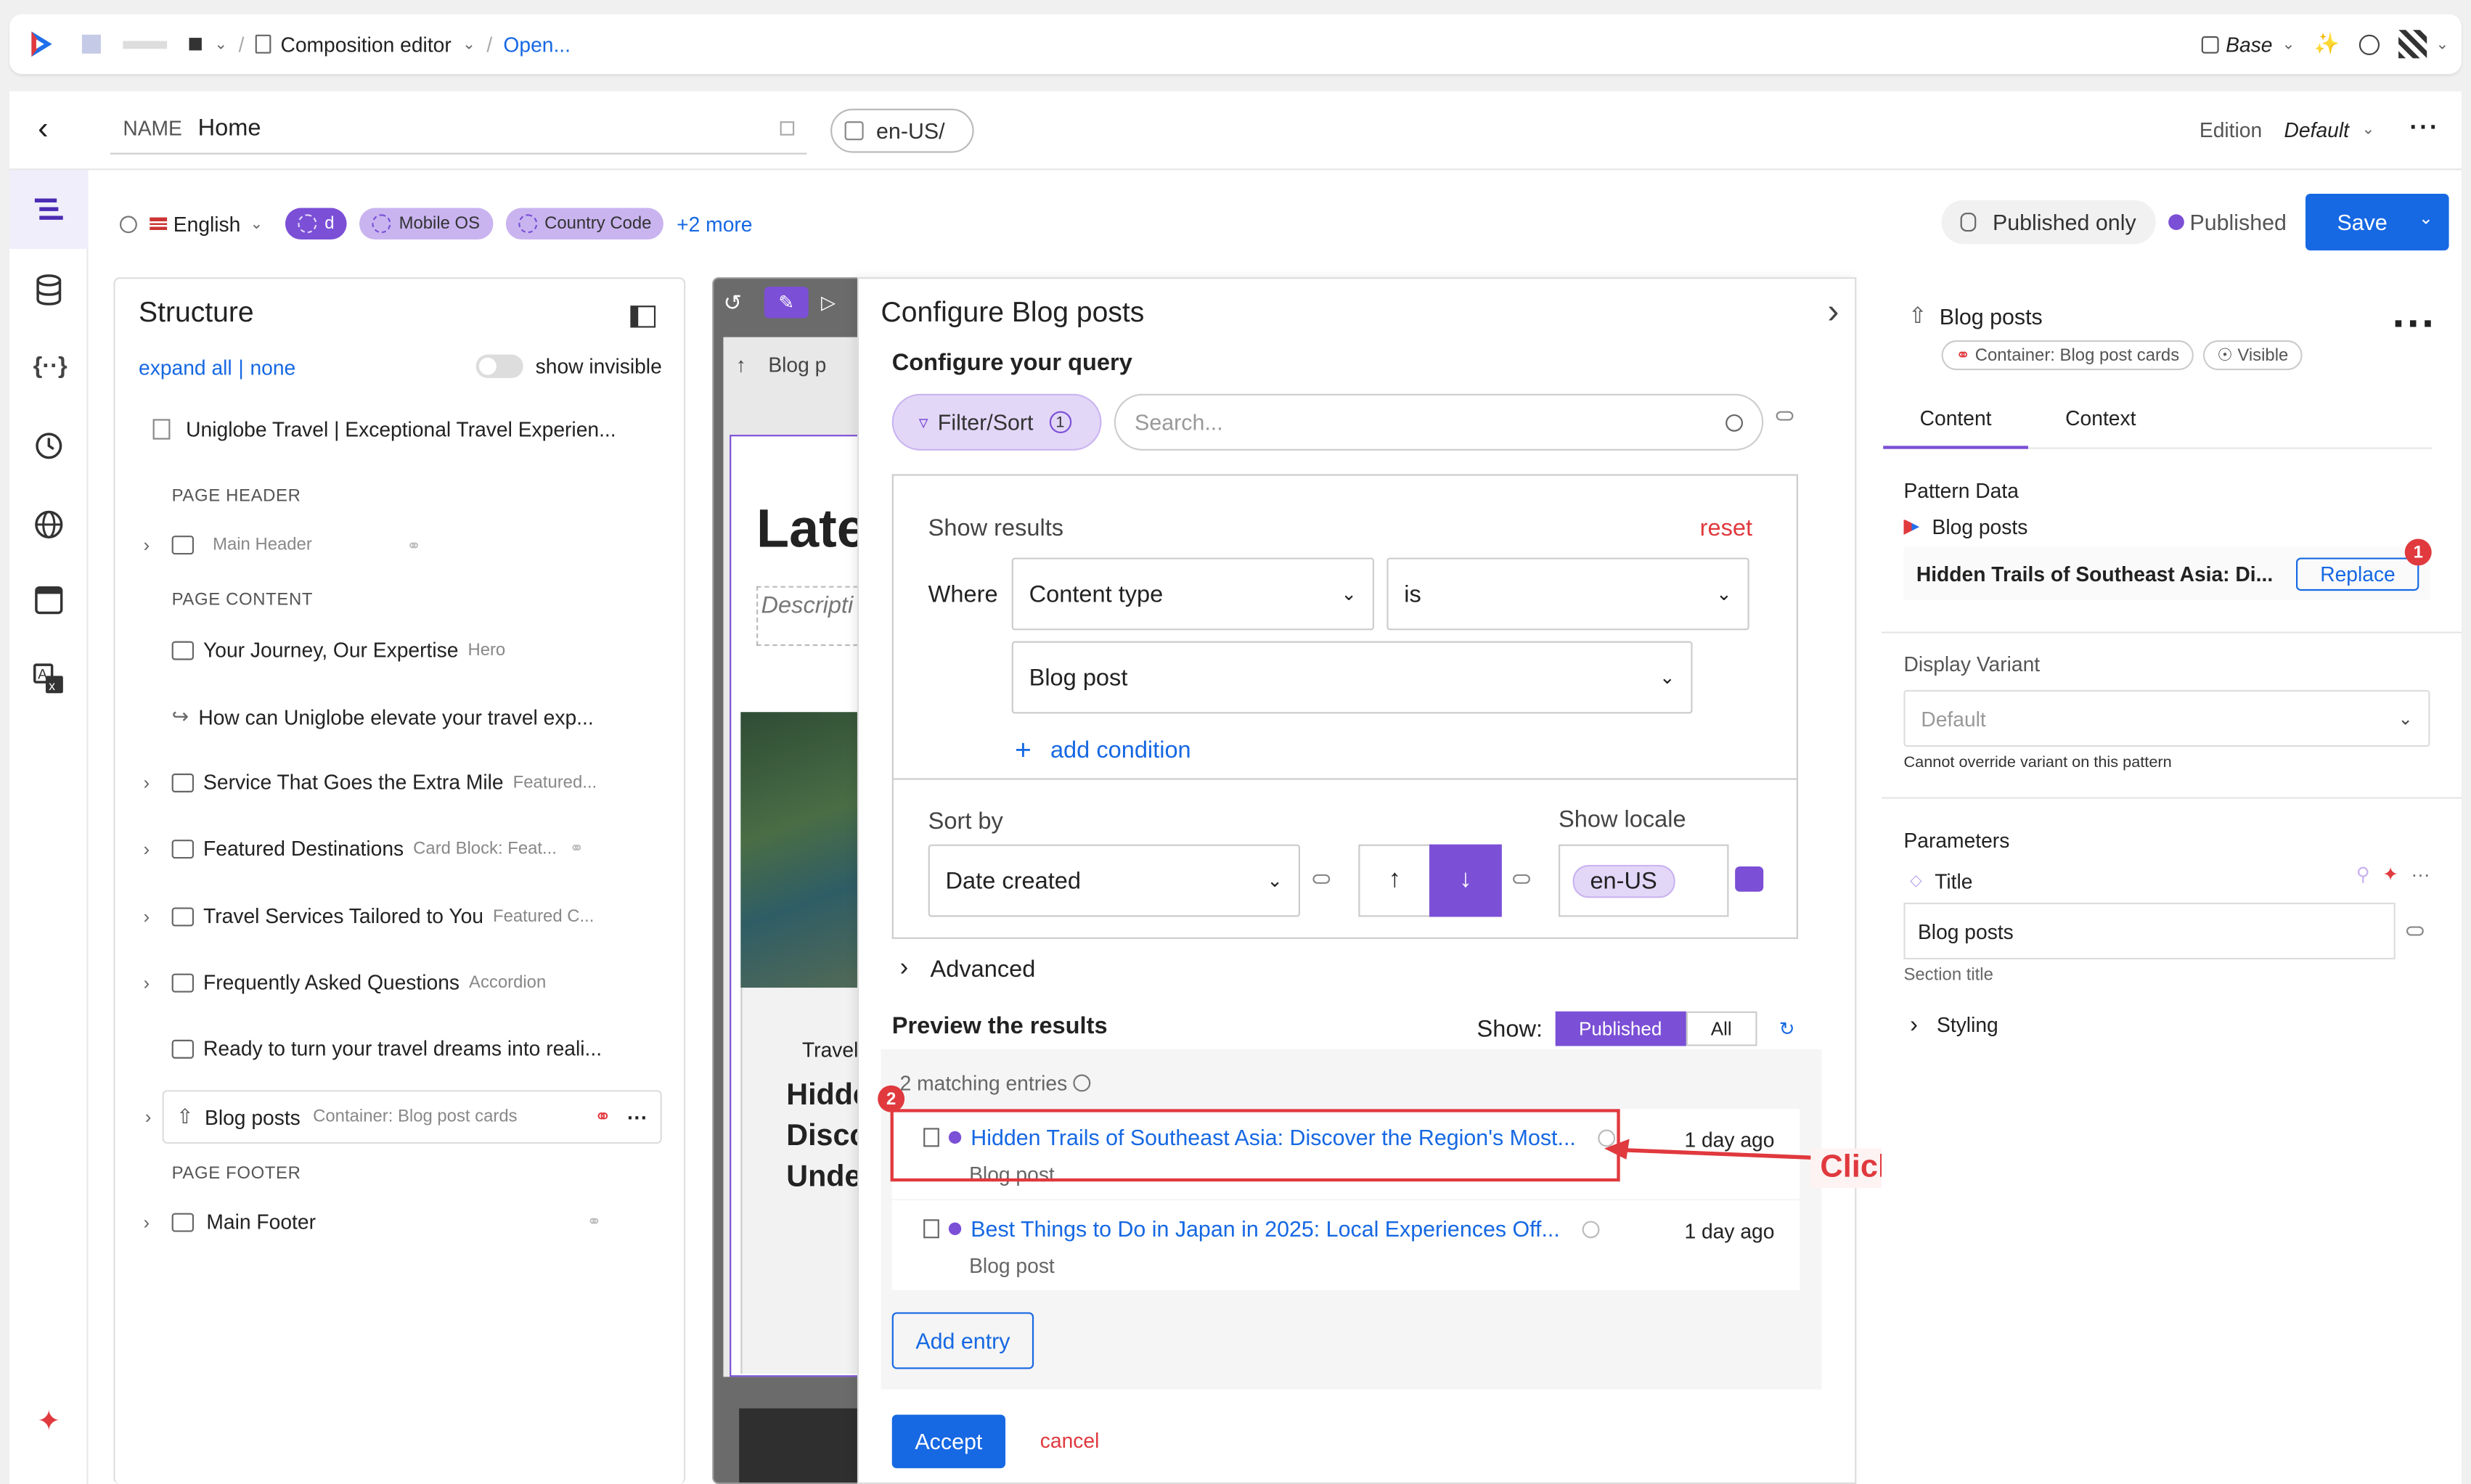 Image resolution: width=2471 pixels, height=1484 pixels. I want to click on chip-d: d, so click(316, 223).